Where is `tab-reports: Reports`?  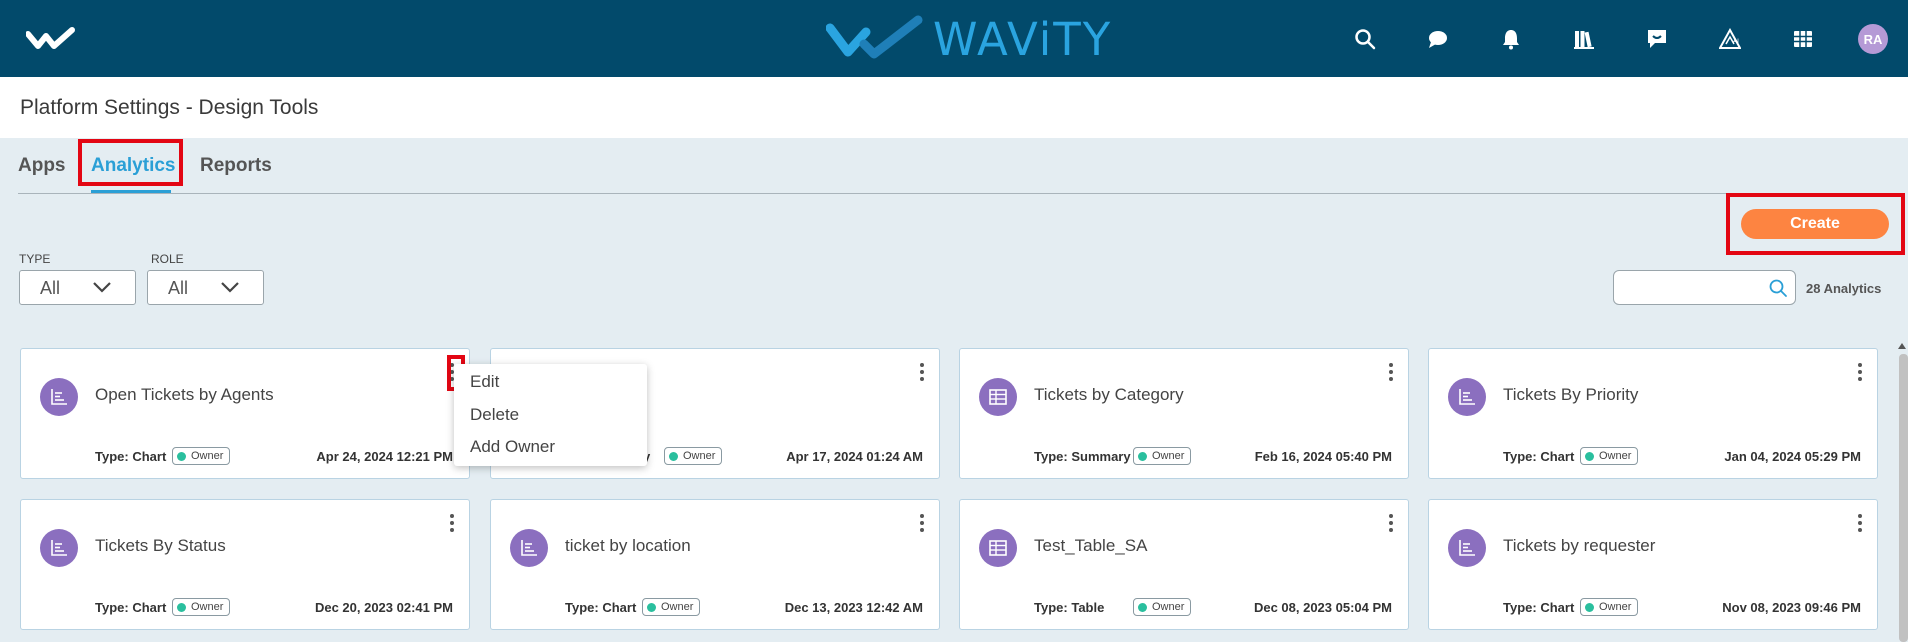 tab-reports: Reports is located at coordinates (236, 166).